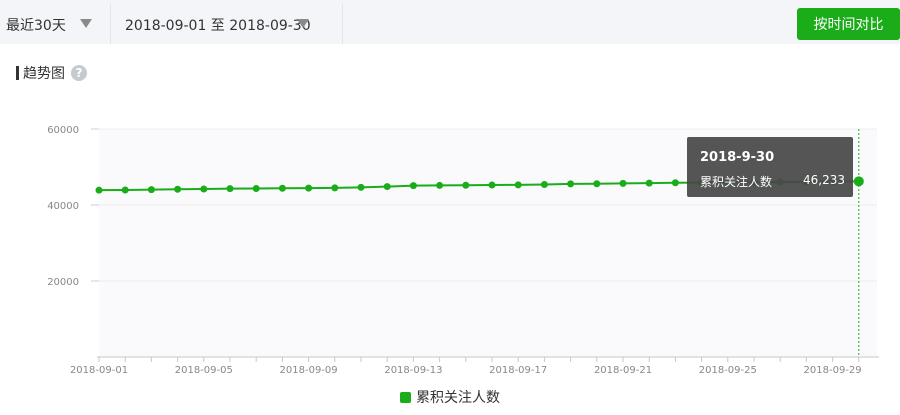 This screenshot has height=415, width=900. I want to click on chart-legend: 累积关注人数, so click(450, 397).